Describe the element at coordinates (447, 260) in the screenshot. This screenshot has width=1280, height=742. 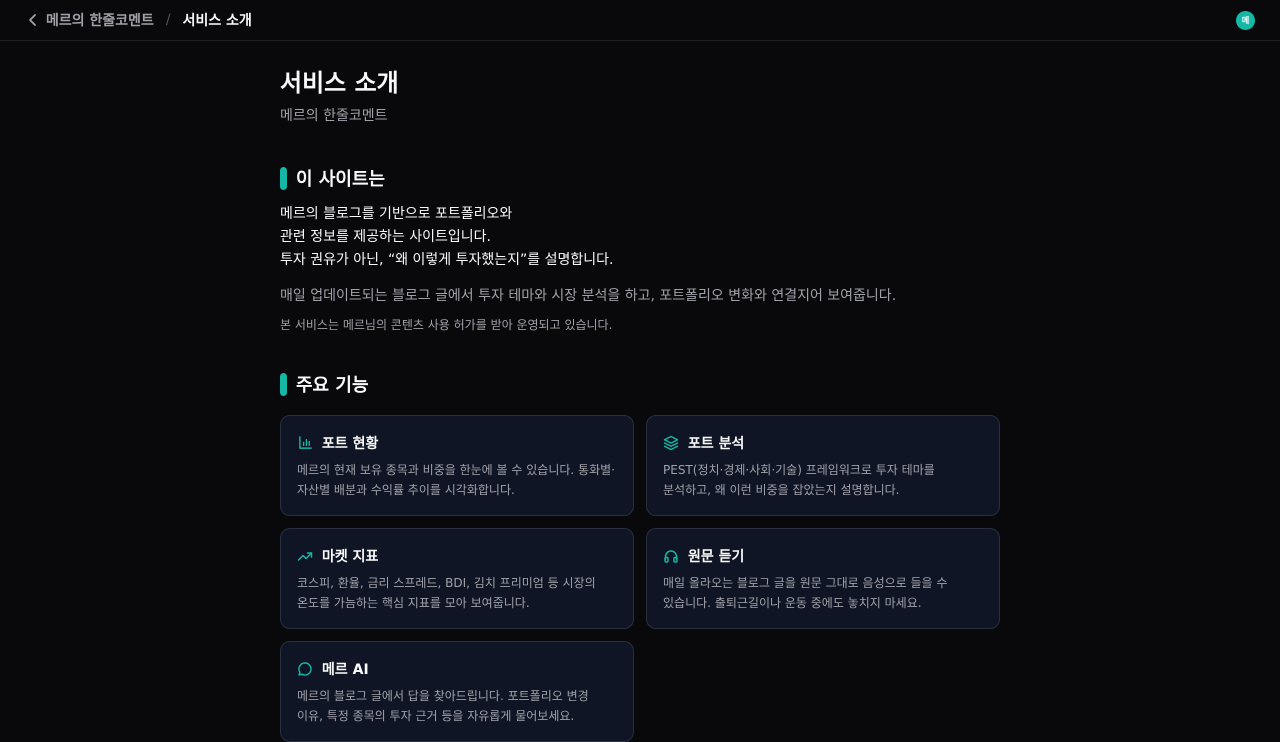
I see `about-intro-line: 투자 권유가 아닌, “왜 이렇게 투자했는지”를 설명합니다.` at that location.